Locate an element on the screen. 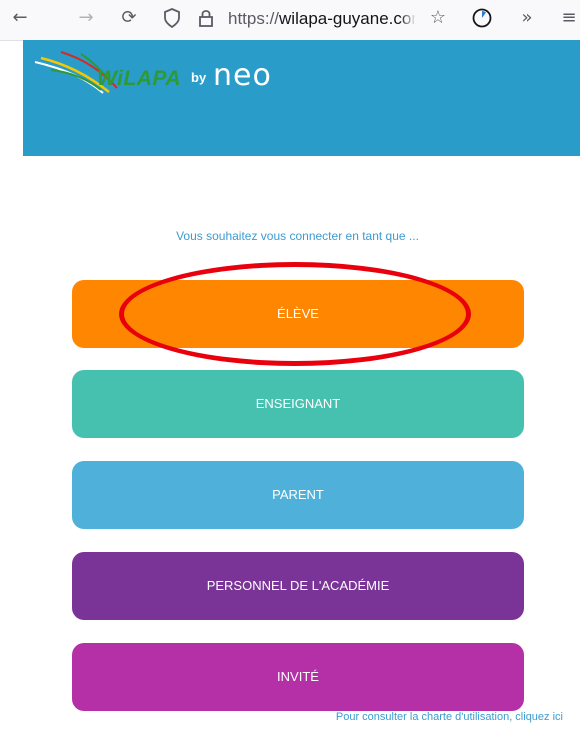  role-button-eleve: ÉLÈVE is located at coordinates (298, 314).